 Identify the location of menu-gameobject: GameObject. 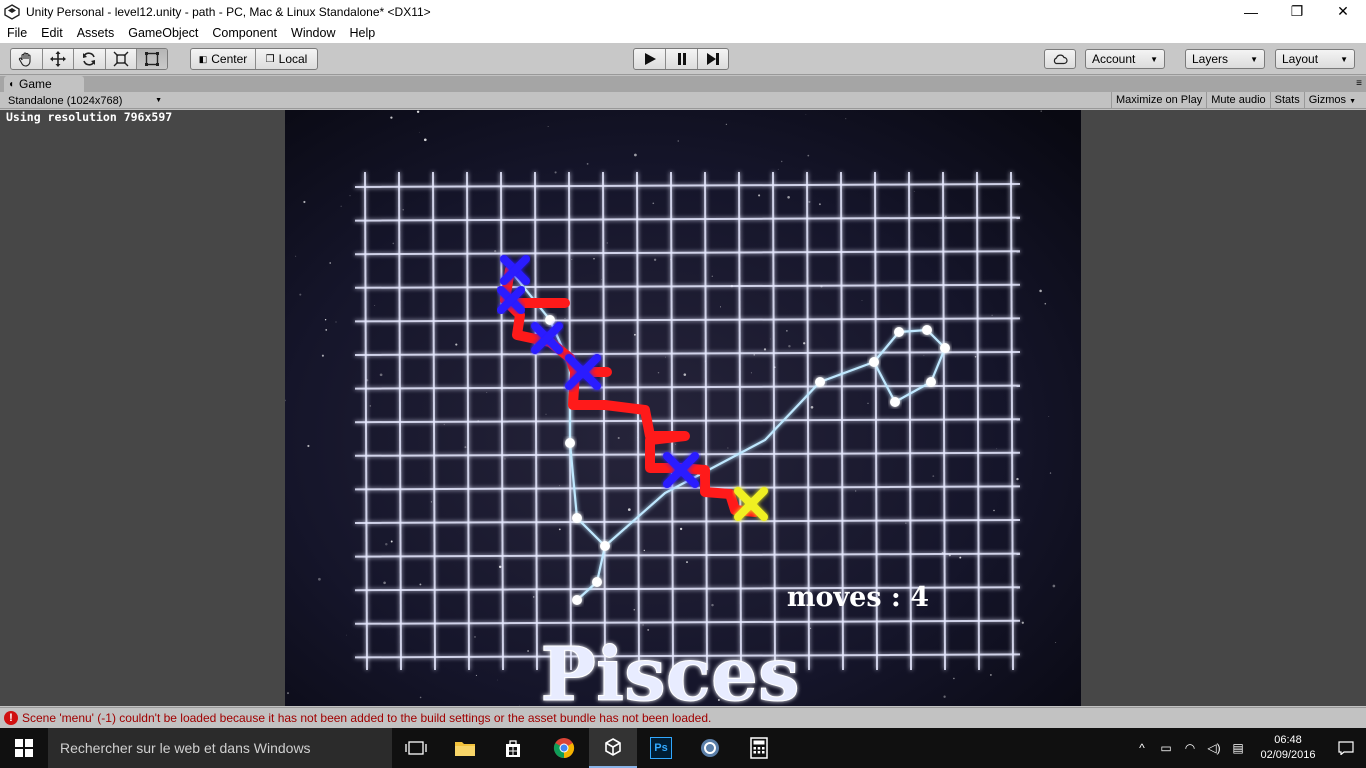
(163, 33).